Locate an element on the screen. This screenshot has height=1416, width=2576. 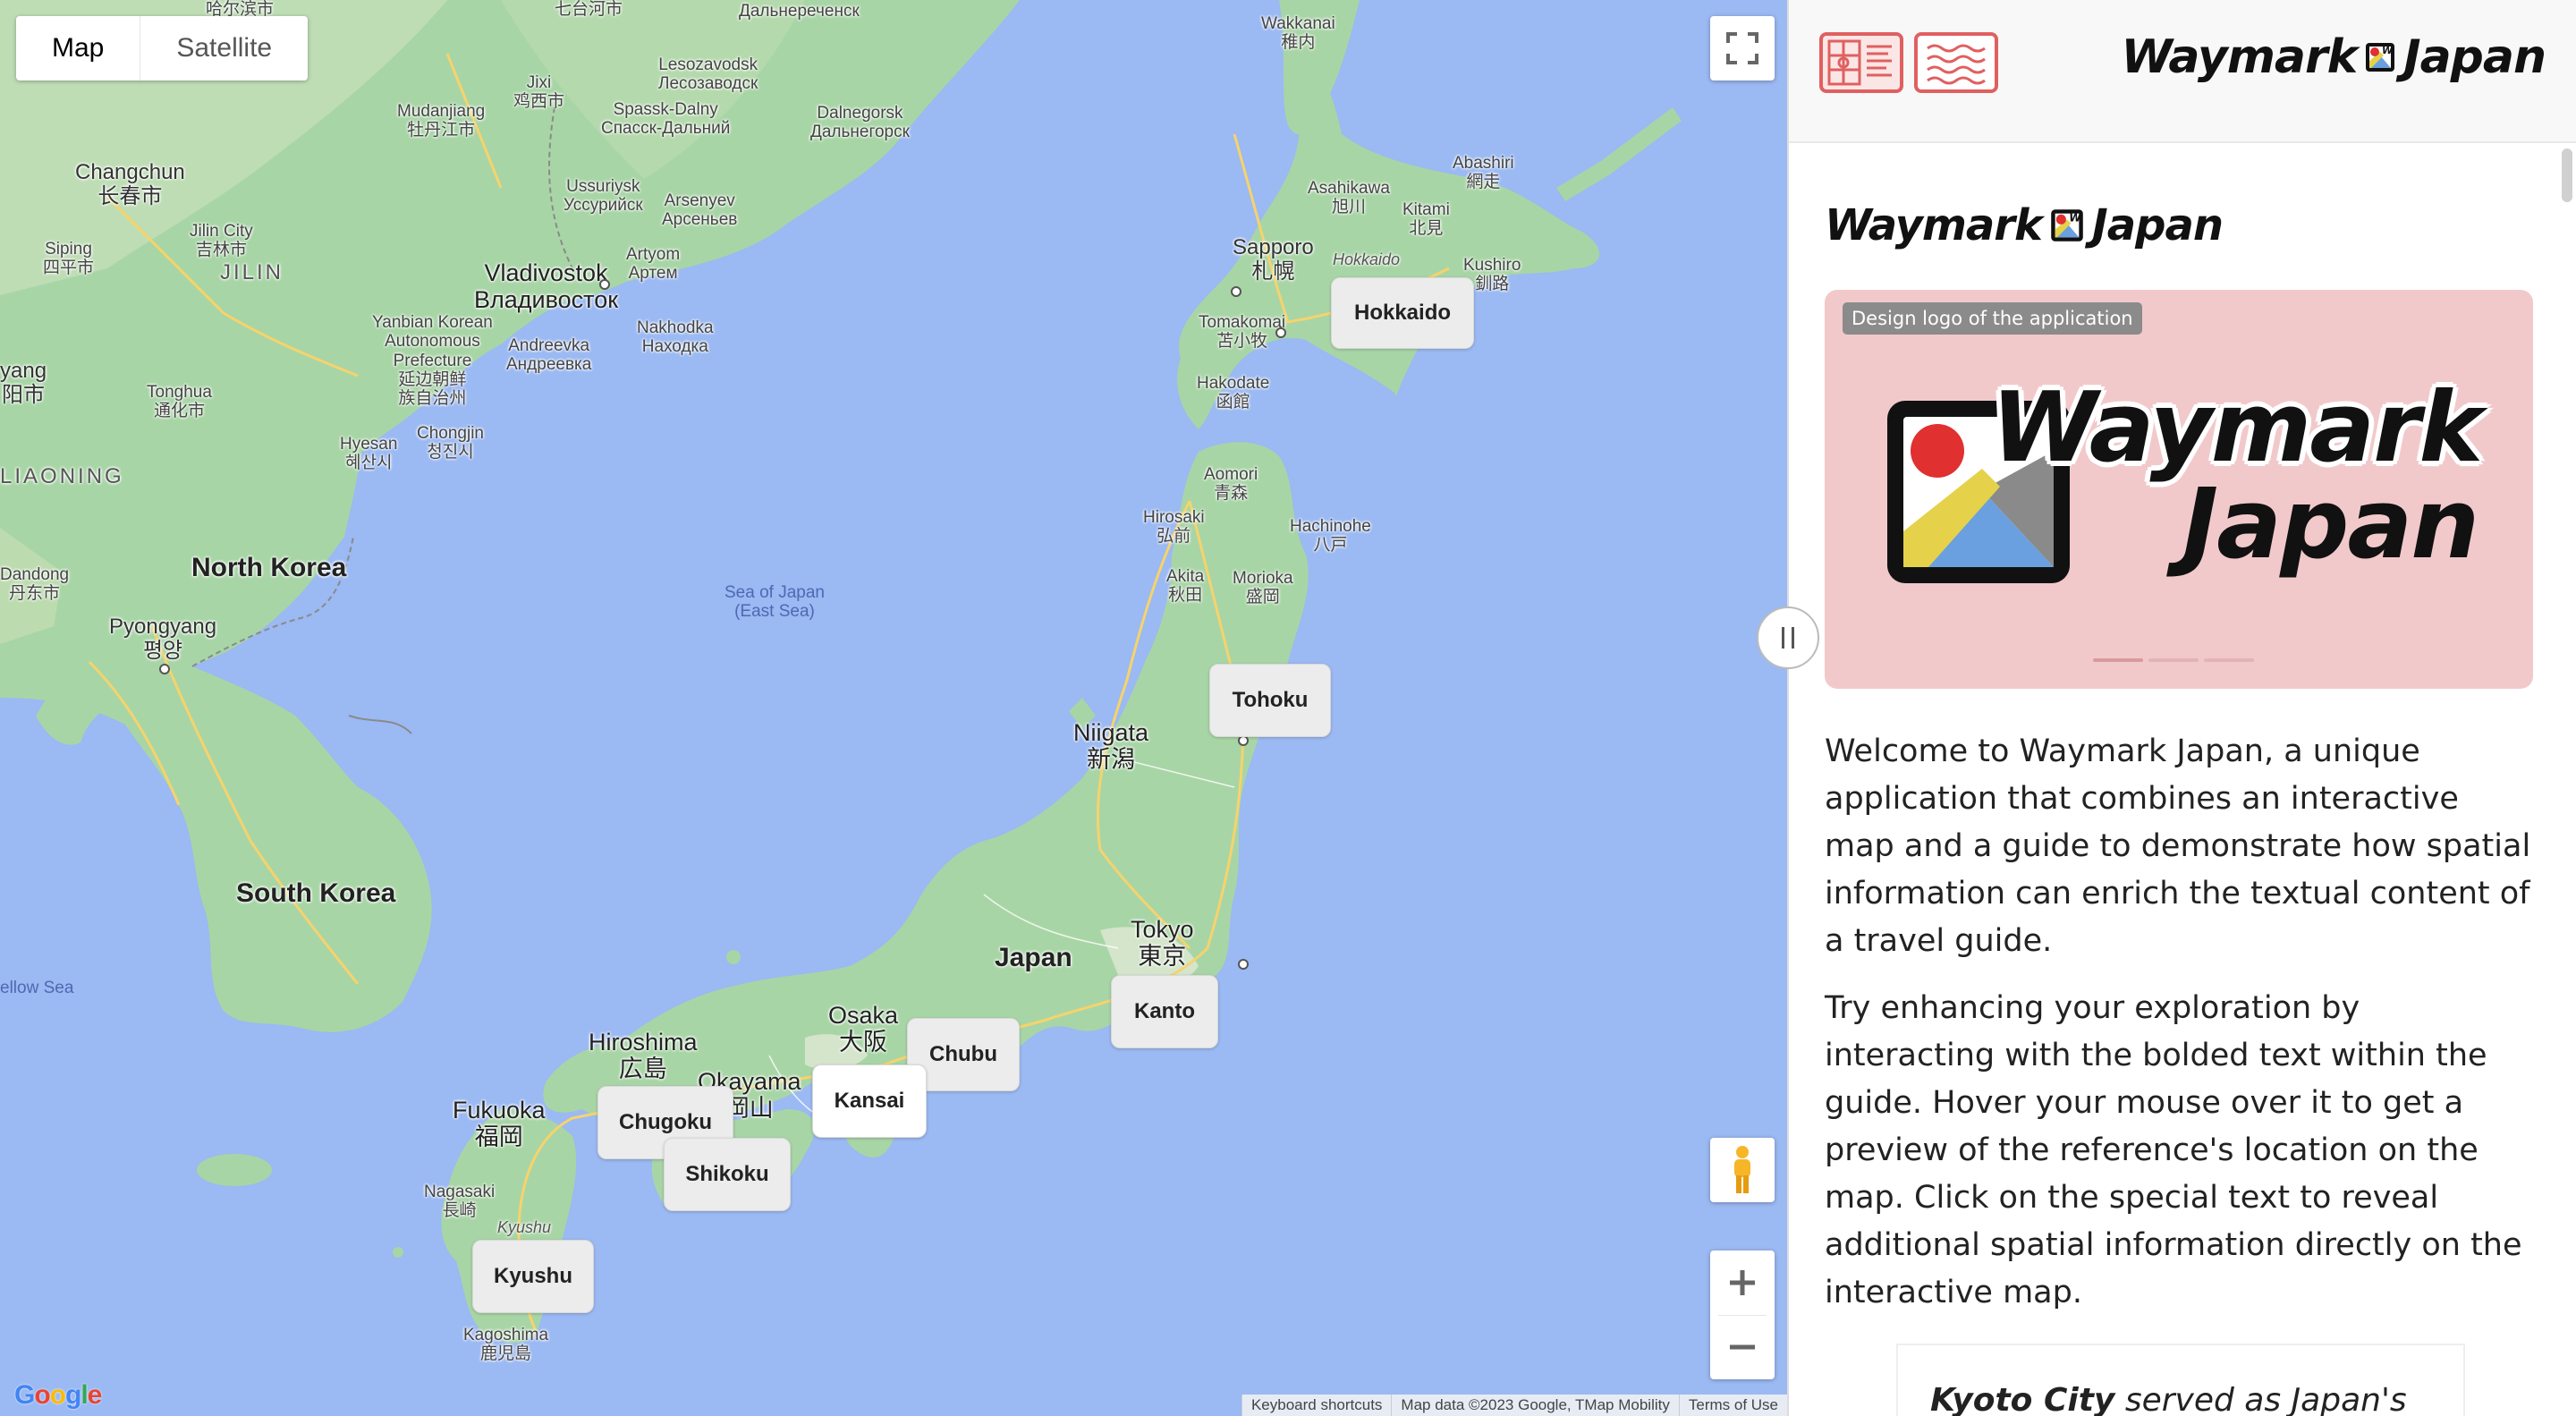
kyoto-city-reference: Kyoto City is located at coordinates (2022, 1399).